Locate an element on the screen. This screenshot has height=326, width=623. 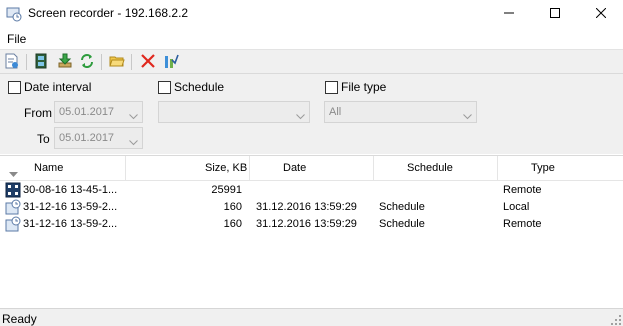
file-type-checkbox is located at coordinates (331, 87).